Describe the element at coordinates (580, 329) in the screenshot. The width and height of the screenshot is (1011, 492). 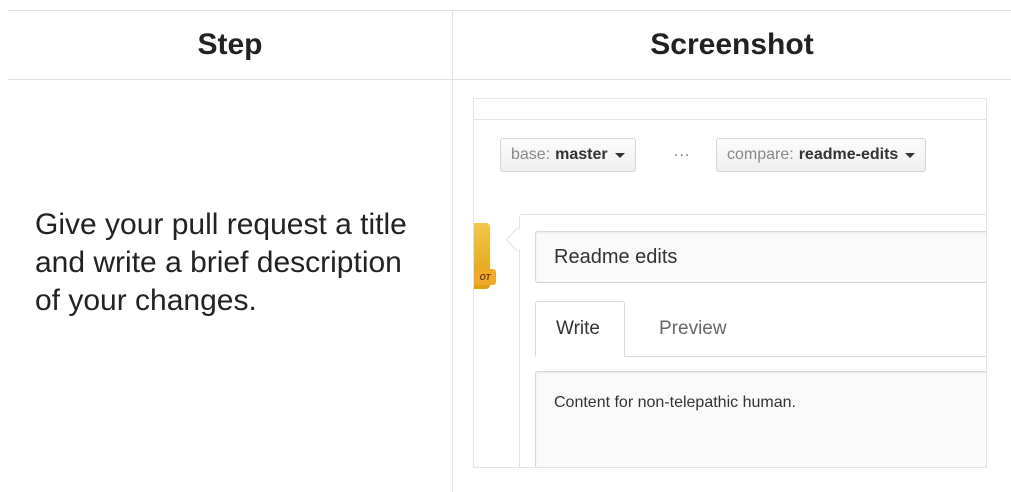
I see `tab-write: Write` at that location.